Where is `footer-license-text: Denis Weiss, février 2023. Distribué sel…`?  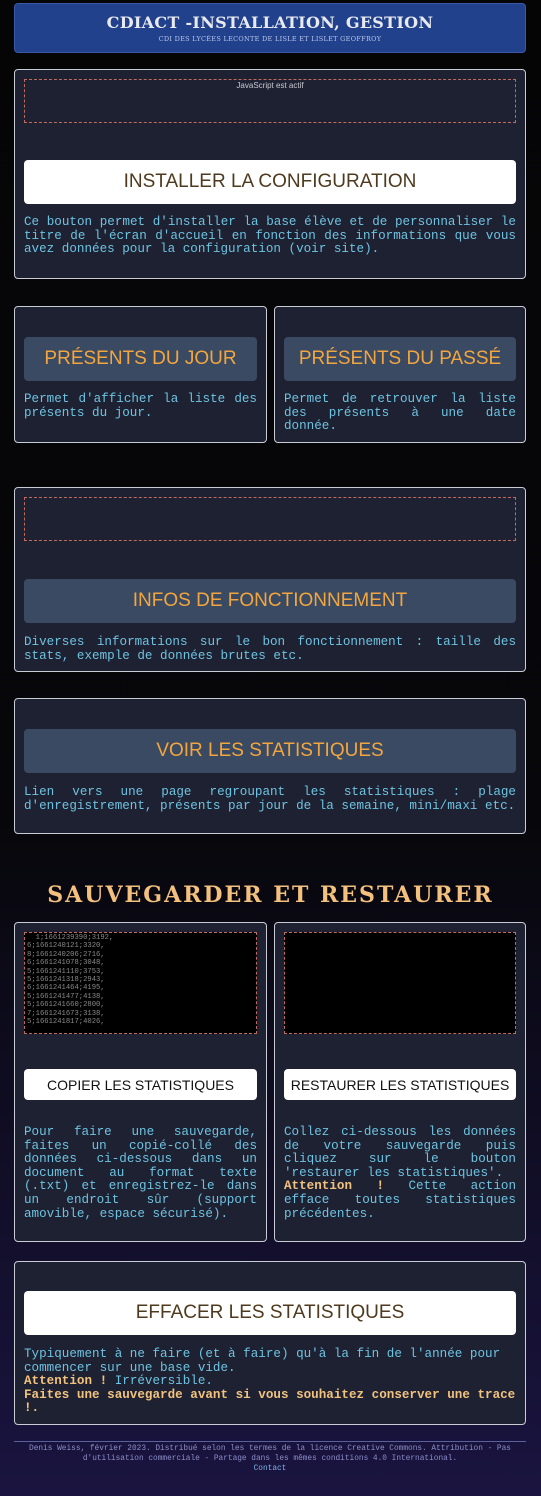 footer-license-text: Denis Weiss, février 2023. Distribué sel… is located at coordinates (270, 1454).